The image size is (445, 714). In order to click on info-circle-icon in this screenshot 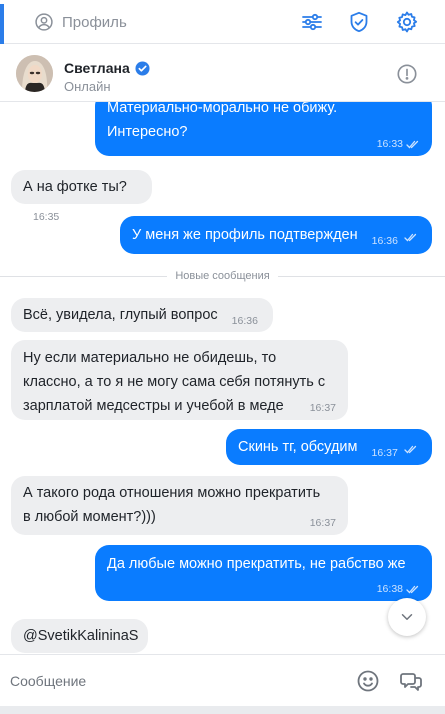, I will do `click(407, 74)`.